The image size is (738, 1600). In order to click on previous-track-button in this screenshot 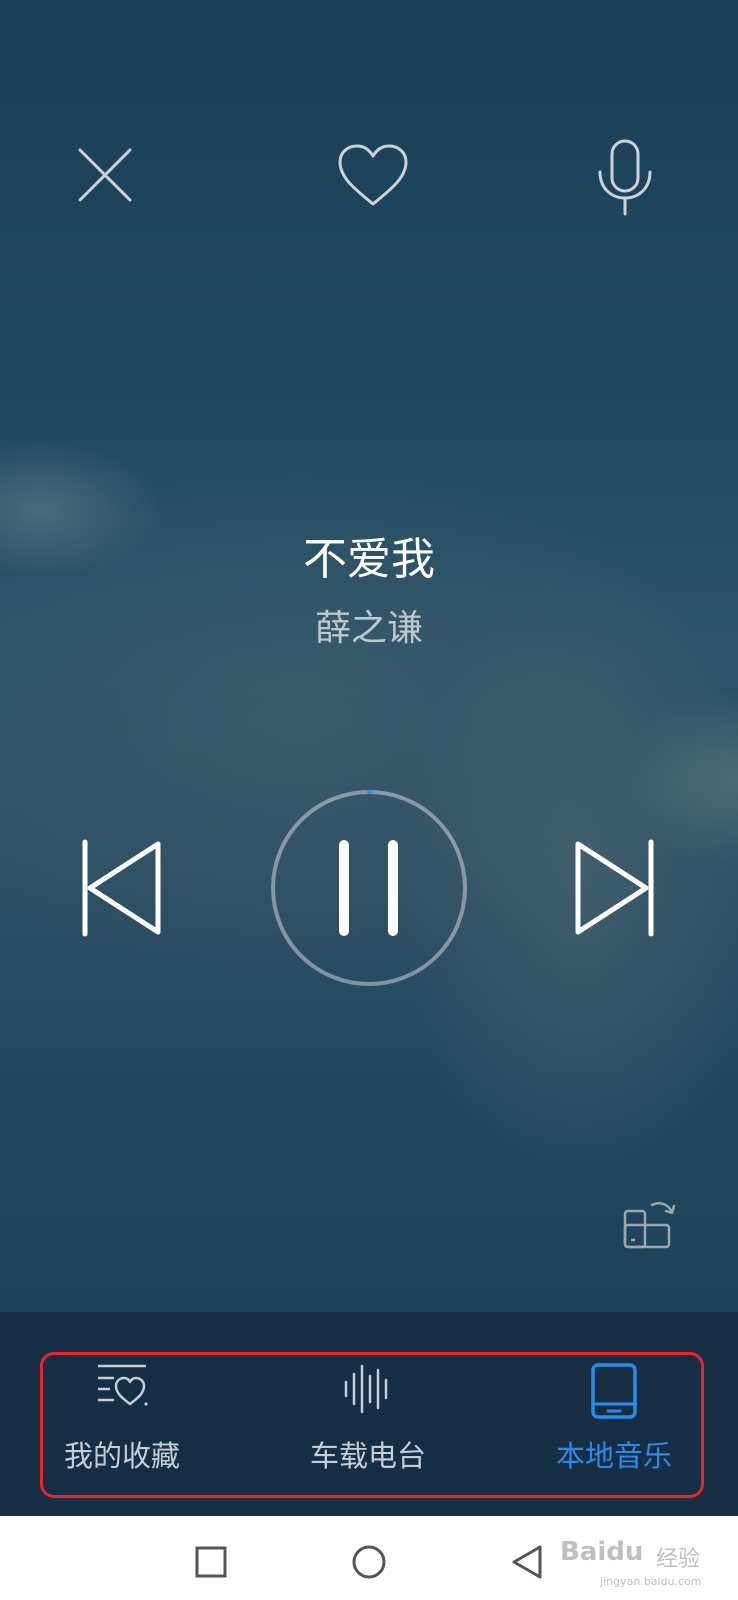, I will do `click(123, 888)`.